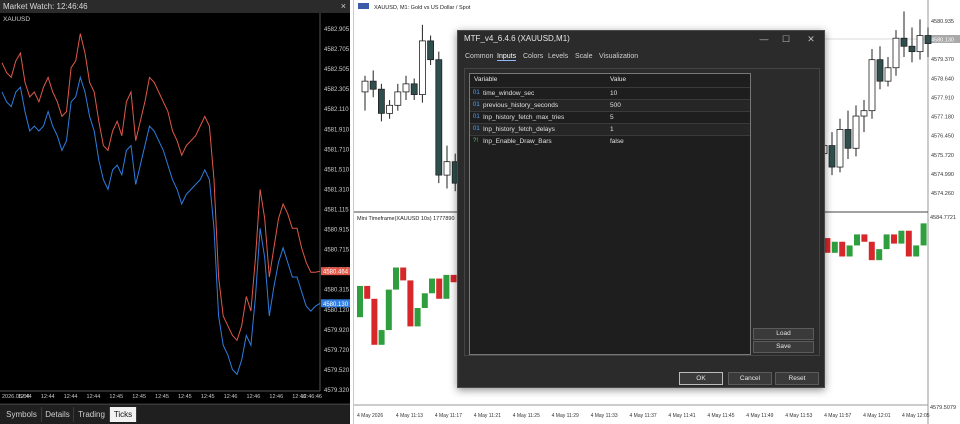 The height and width of the screenshot is (424, 960). I want to click on time-tick-label: 4 May 11:57, so click(837, 416).